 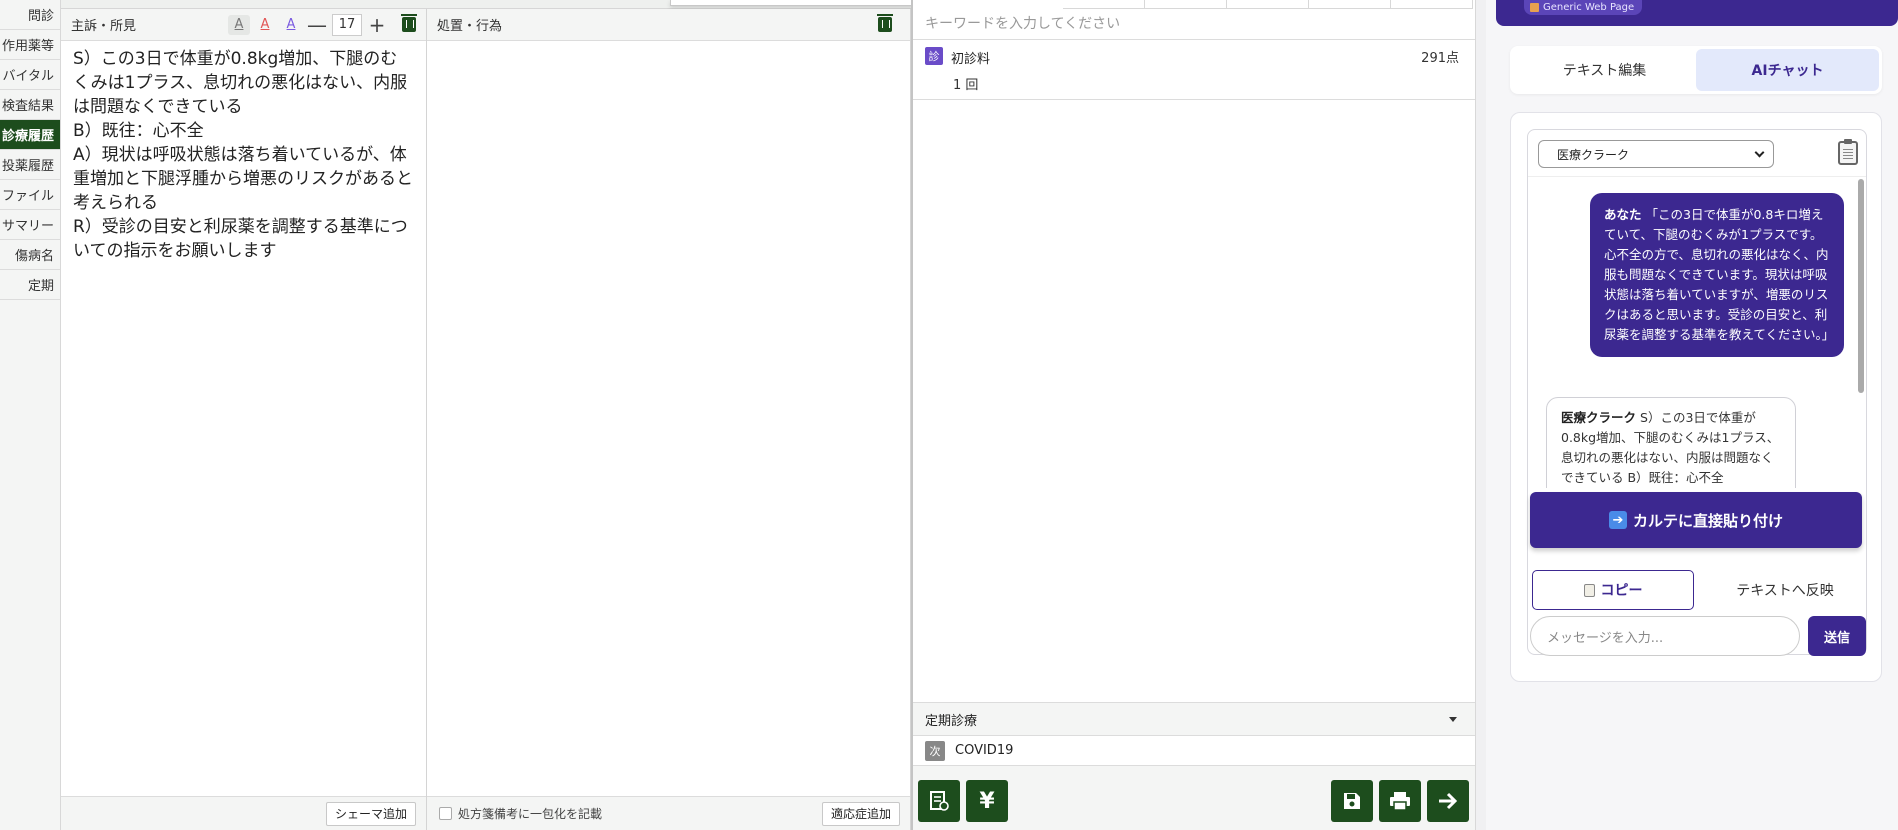 I want to click on order-badge: 診, so click(x=934, y=56).